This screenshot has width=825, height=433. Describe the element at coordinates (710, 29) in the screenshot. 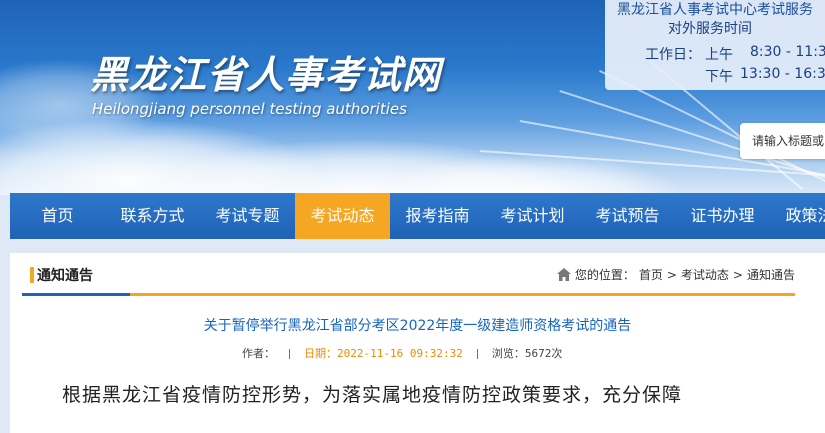

I see `service-hours-title: 对外服务时间` at that location.